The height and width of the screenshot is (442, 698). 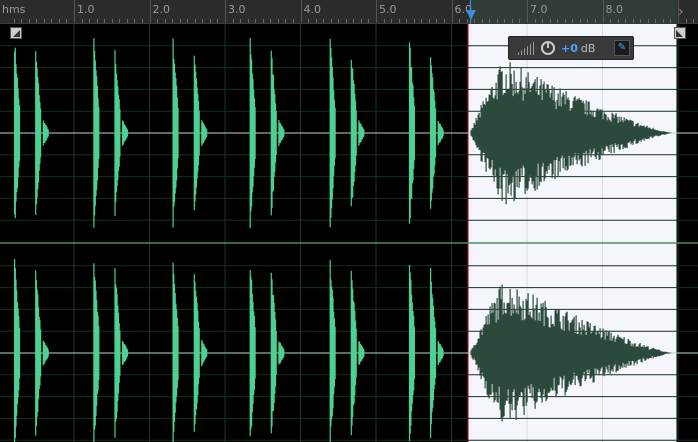 What do you see at coordinates (86, 9) in the screenshot?
I see `ruler-label: 1.0` at bounding box center [86, 9].